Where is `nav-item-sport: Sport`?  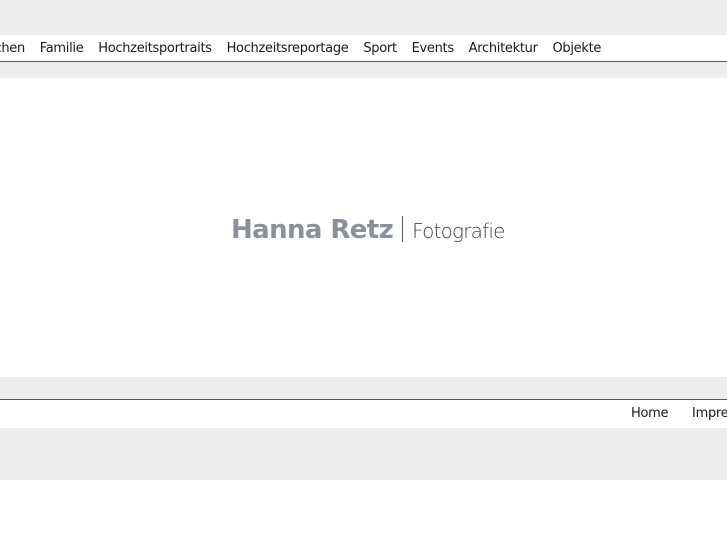 nav-item-sport: Sport is located at coordinates (380, 48).